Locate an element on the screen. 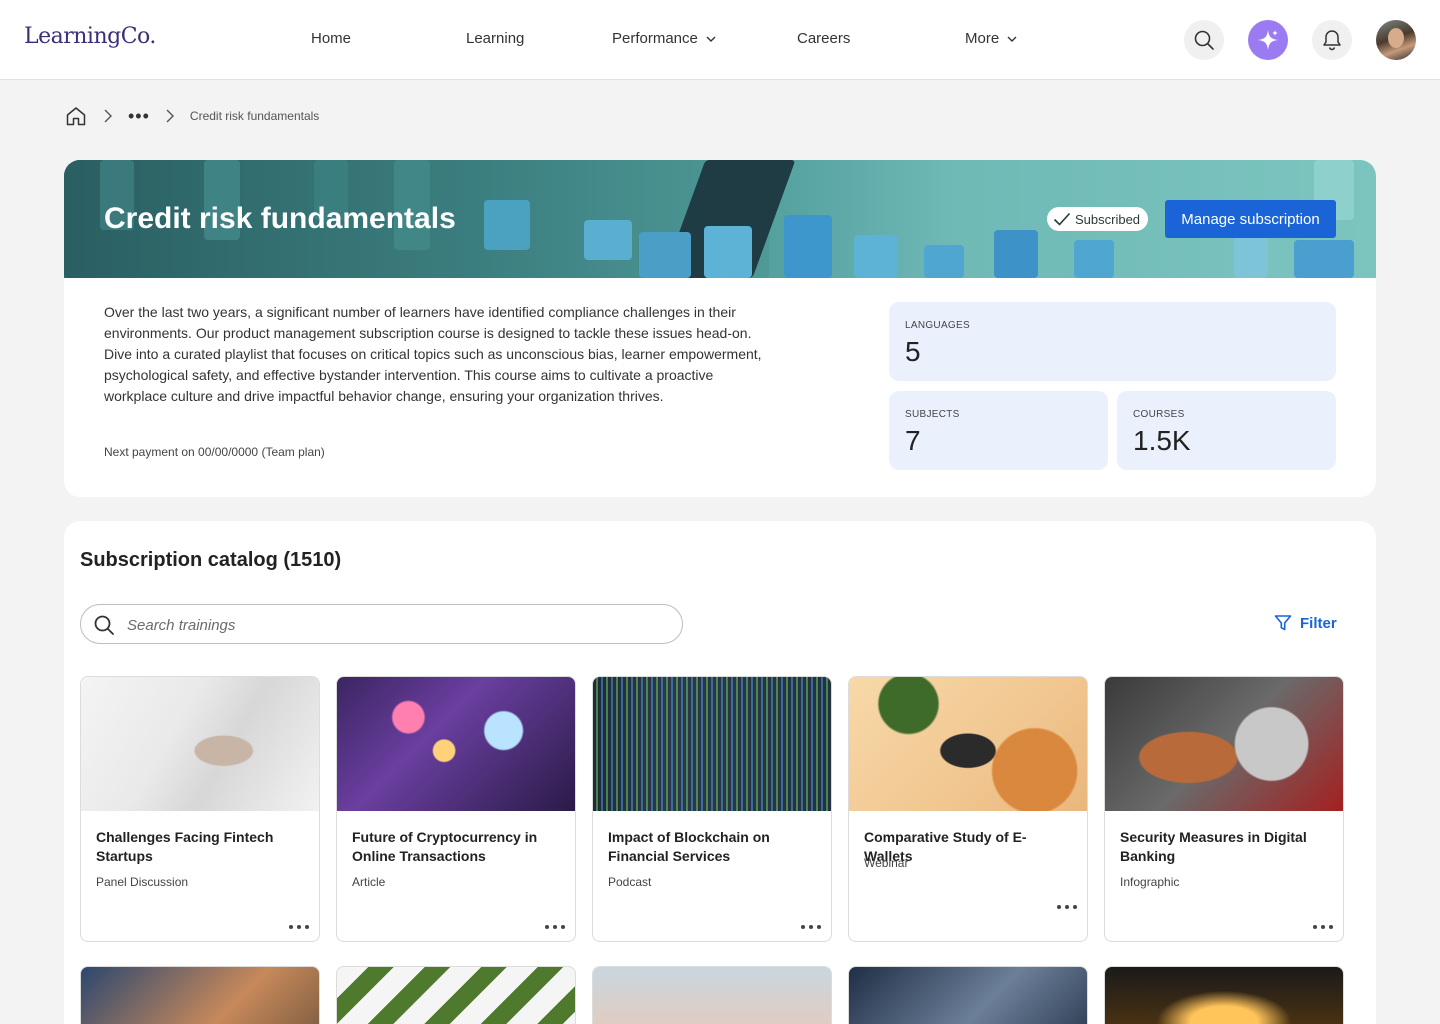 This screenshot has width=1440, height=1024. nav-learning-label: Learning is located at coordinates (495, 38).